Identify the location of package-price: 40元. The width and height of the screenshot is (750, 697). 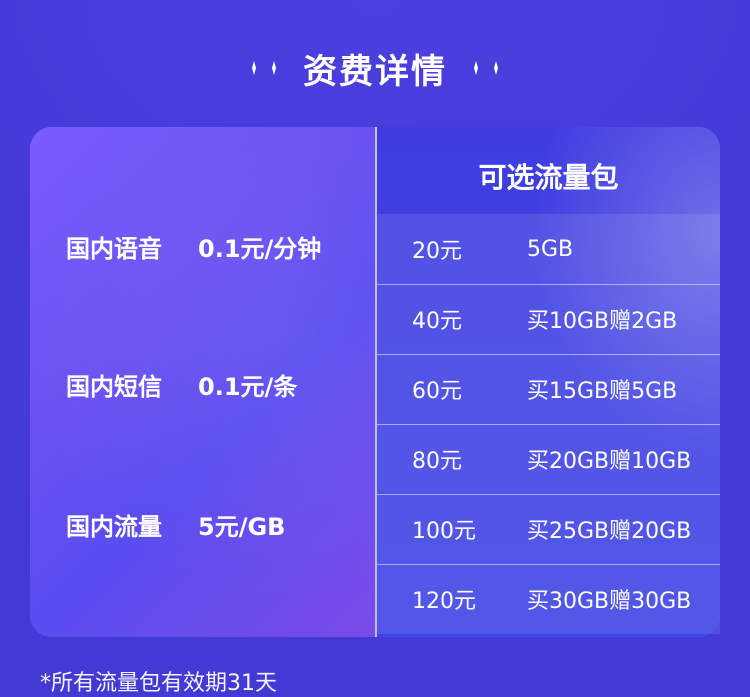
(437, 321).